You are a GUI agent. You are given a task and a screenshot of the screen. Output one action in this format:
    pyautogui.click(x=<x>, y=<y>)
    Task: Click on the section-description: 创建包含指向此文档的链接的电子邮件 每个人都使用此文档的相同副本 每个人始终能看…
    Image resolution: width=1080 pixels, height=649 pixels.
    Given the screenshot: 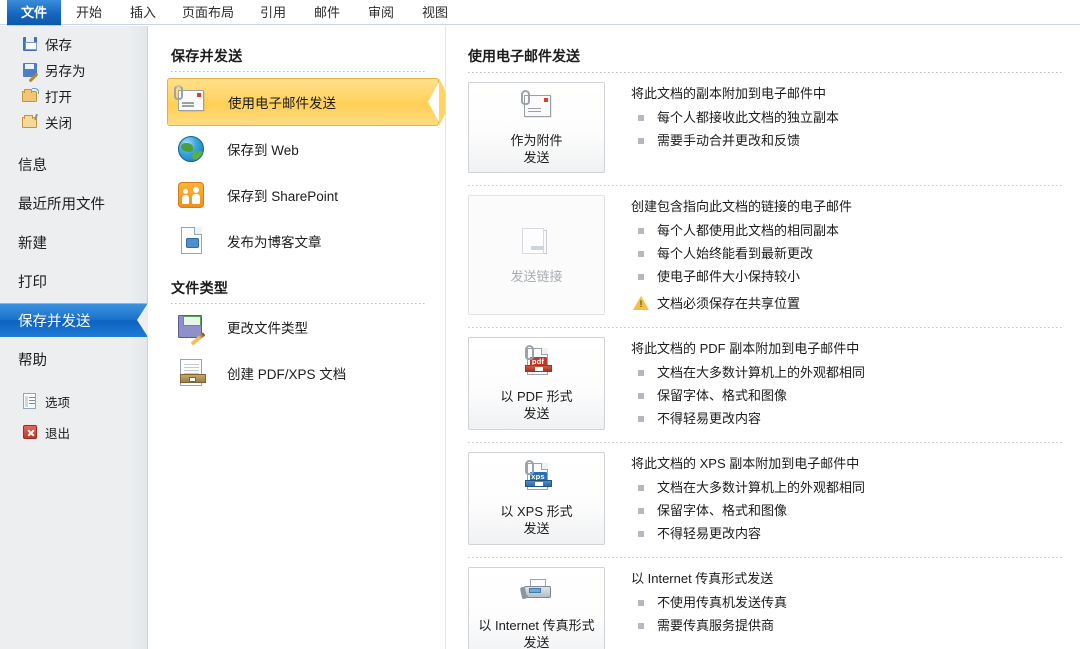 What is the action you would take?
    pyautogui.click(x=741, y=255)
    